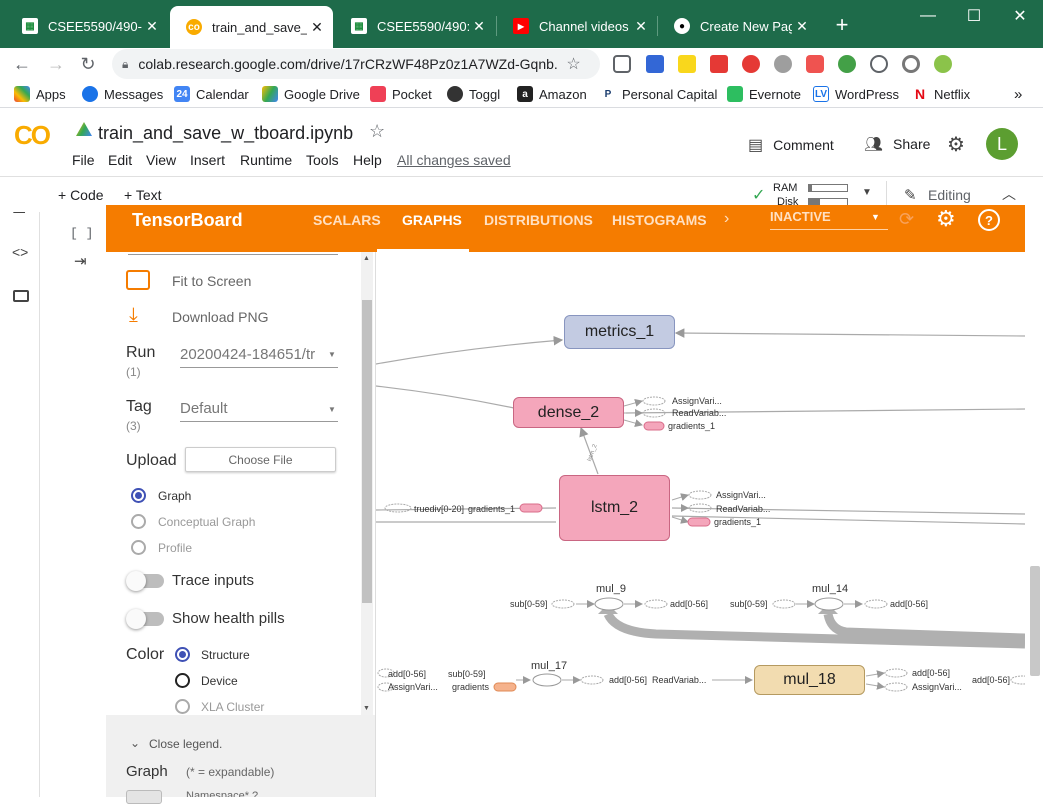 This screenshot has height=804, width=1043. What do you see at coordinates (809, 680) in the screenshot?
I see `graph-node-mul18: mul_18` at bounding box center [809, 680].